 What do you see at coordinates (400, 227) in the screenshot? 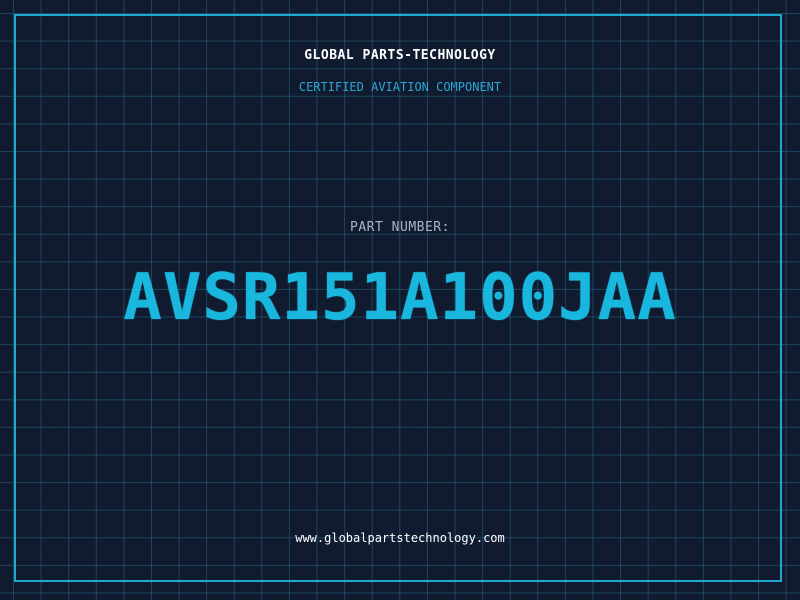
I see `part-number-label: PART NUMBER:` at bounding box center [400, 227].